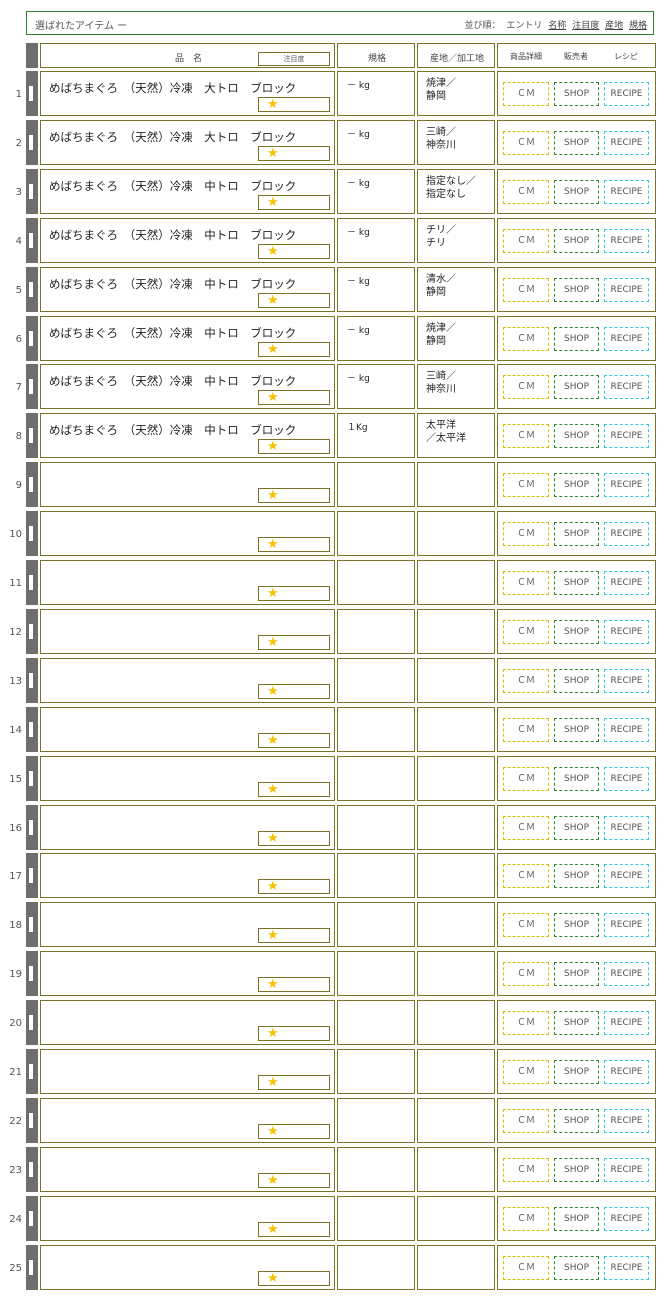 This screenshot has height=1298, width=668. What do you see at coordinates (557, 26) in the screenshot?
I see `sort-by-name-link: 名称` at bounding box center [557, 26].